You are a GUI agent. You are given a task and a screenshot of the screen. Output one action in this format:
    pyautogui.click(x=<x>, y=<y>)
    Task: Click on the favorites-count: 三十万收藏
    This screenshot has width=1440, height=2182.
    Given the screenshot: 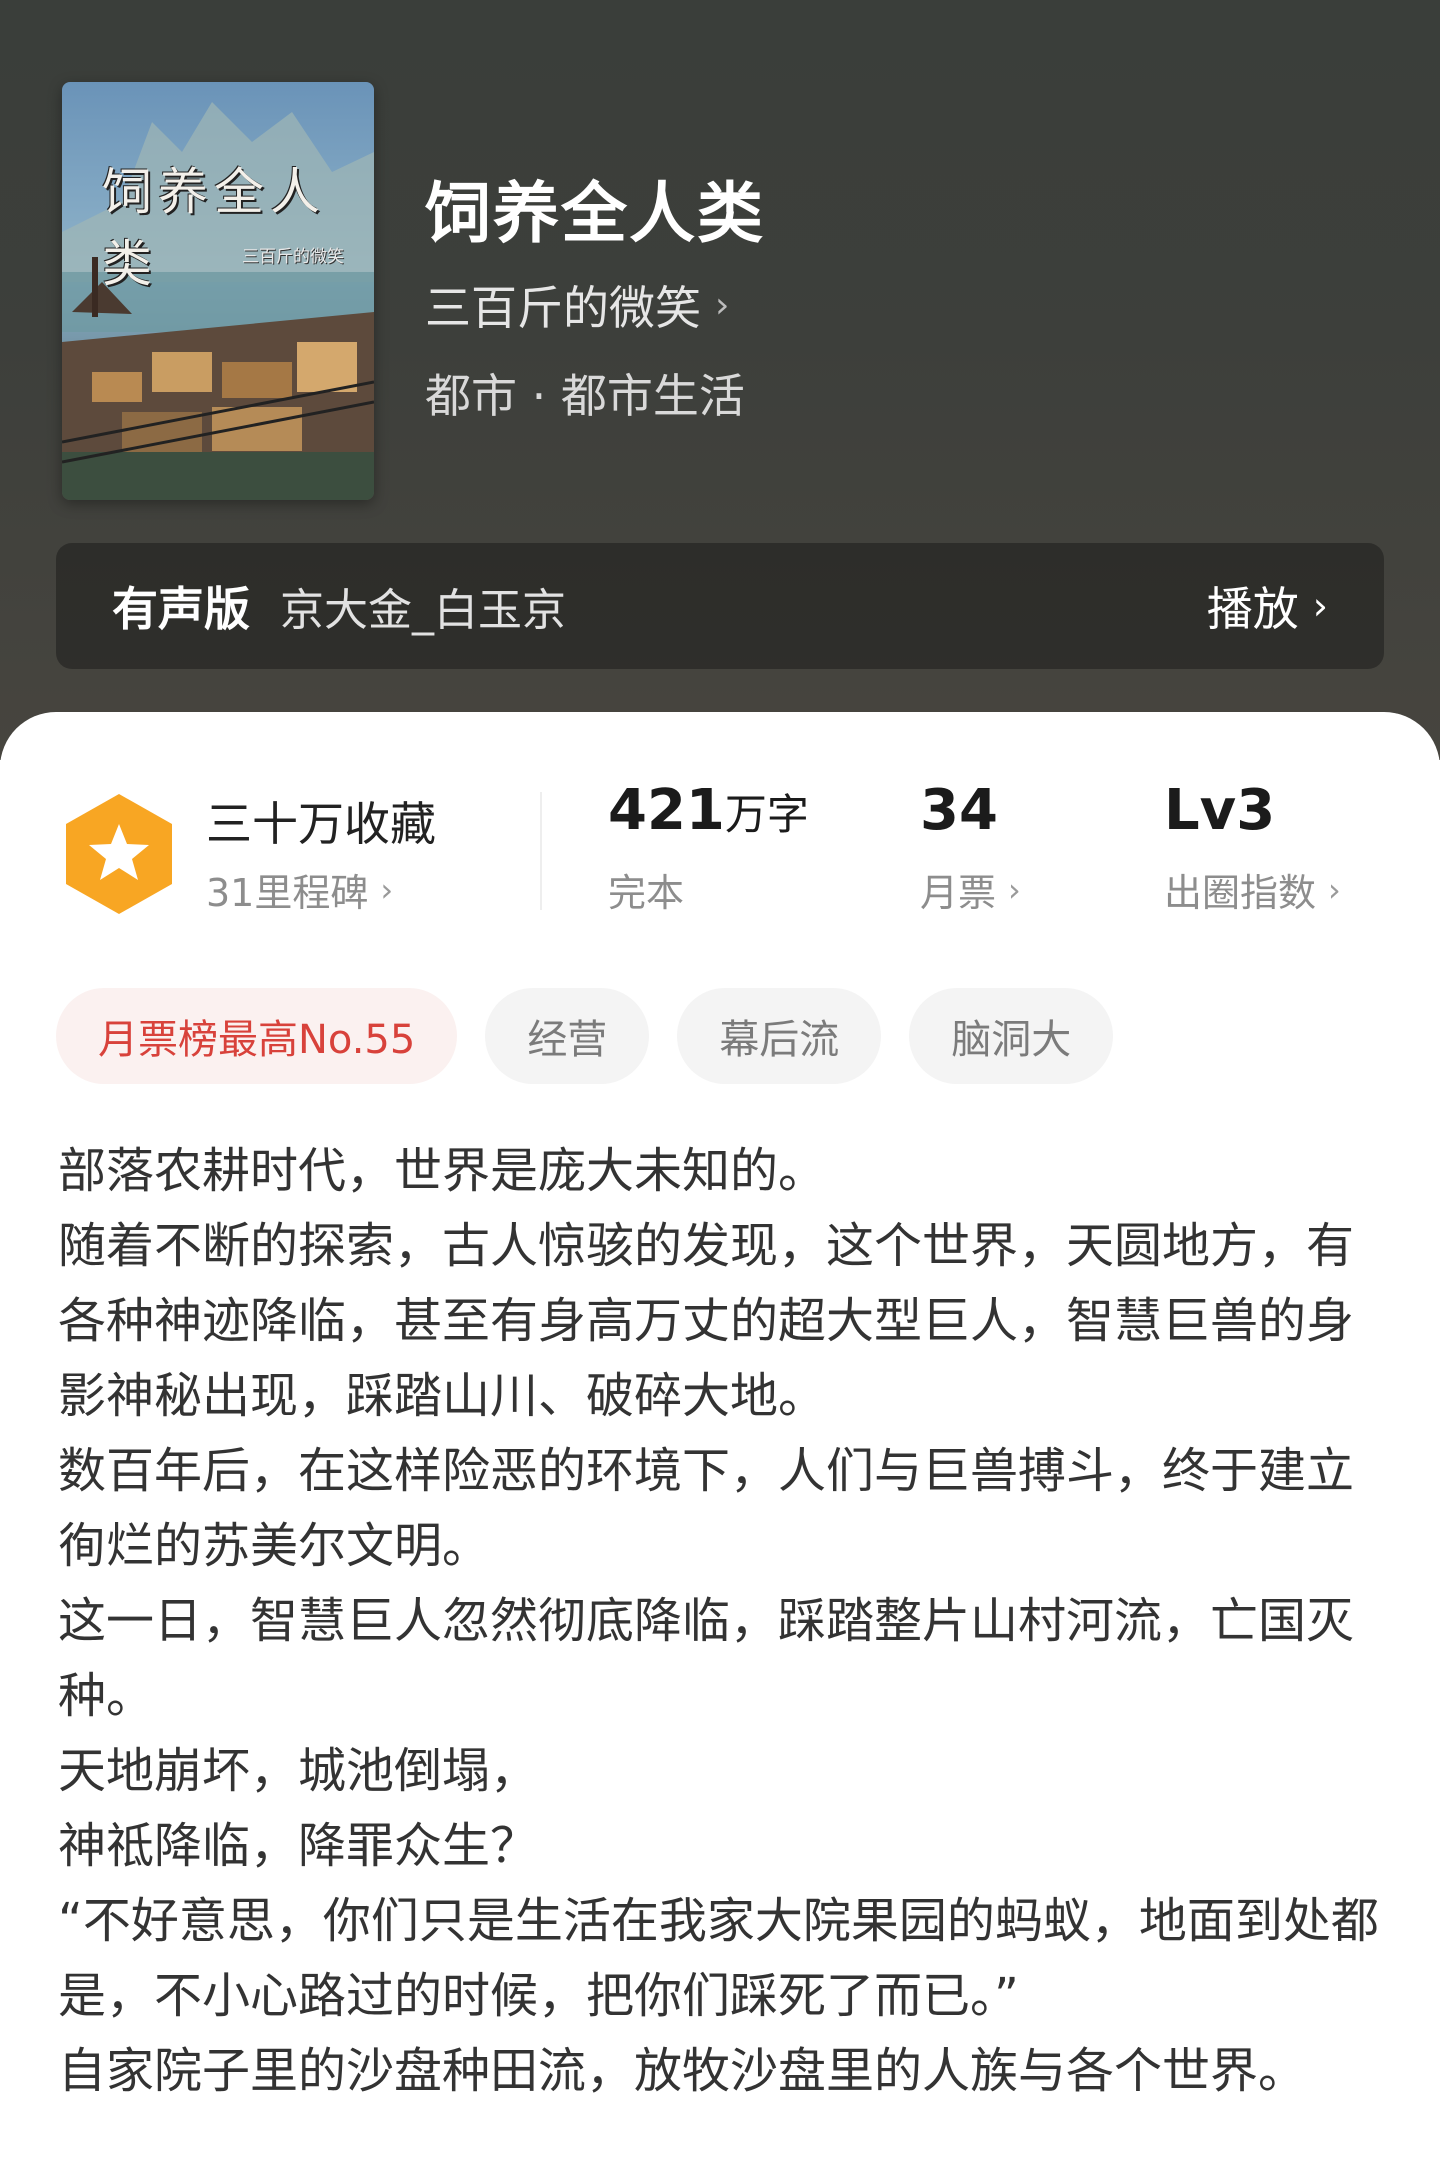 What is the action you would take?
    pyautogui.click(x=321, y=824)
    